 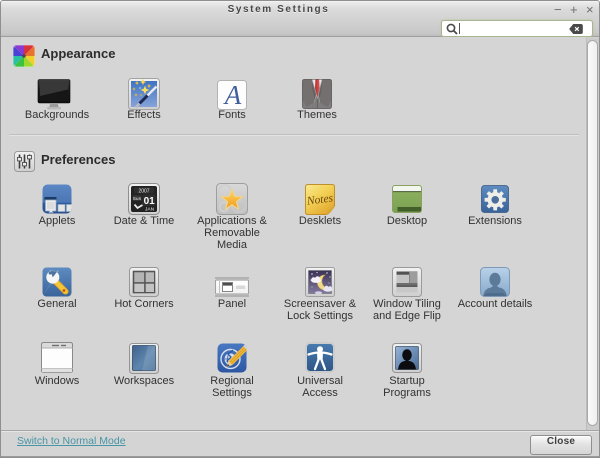 What do you see at coordinates (150, 210) in the screenshot?
I see `svg-text: JAN` at bounding box center [150, 210].